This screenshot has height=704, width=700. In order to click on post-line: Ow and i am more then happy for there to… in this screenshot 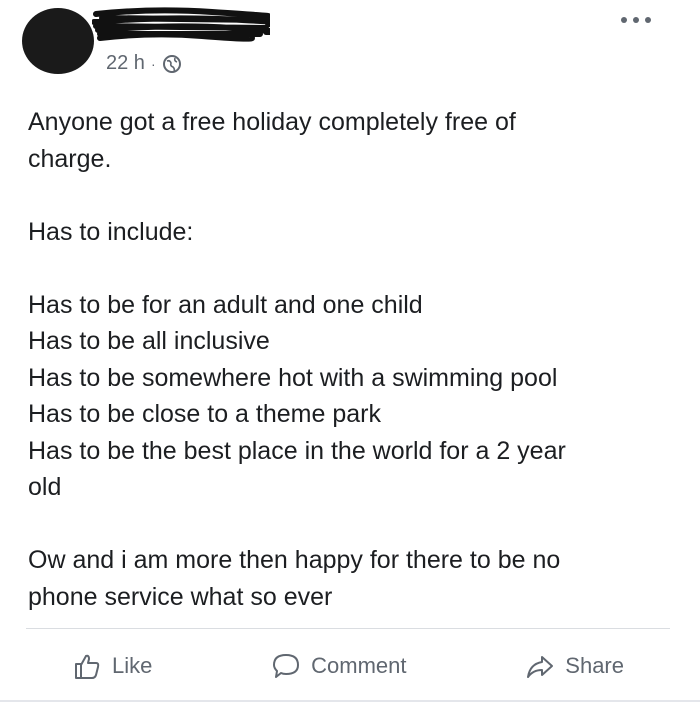, I will do `click(294, 560)`.